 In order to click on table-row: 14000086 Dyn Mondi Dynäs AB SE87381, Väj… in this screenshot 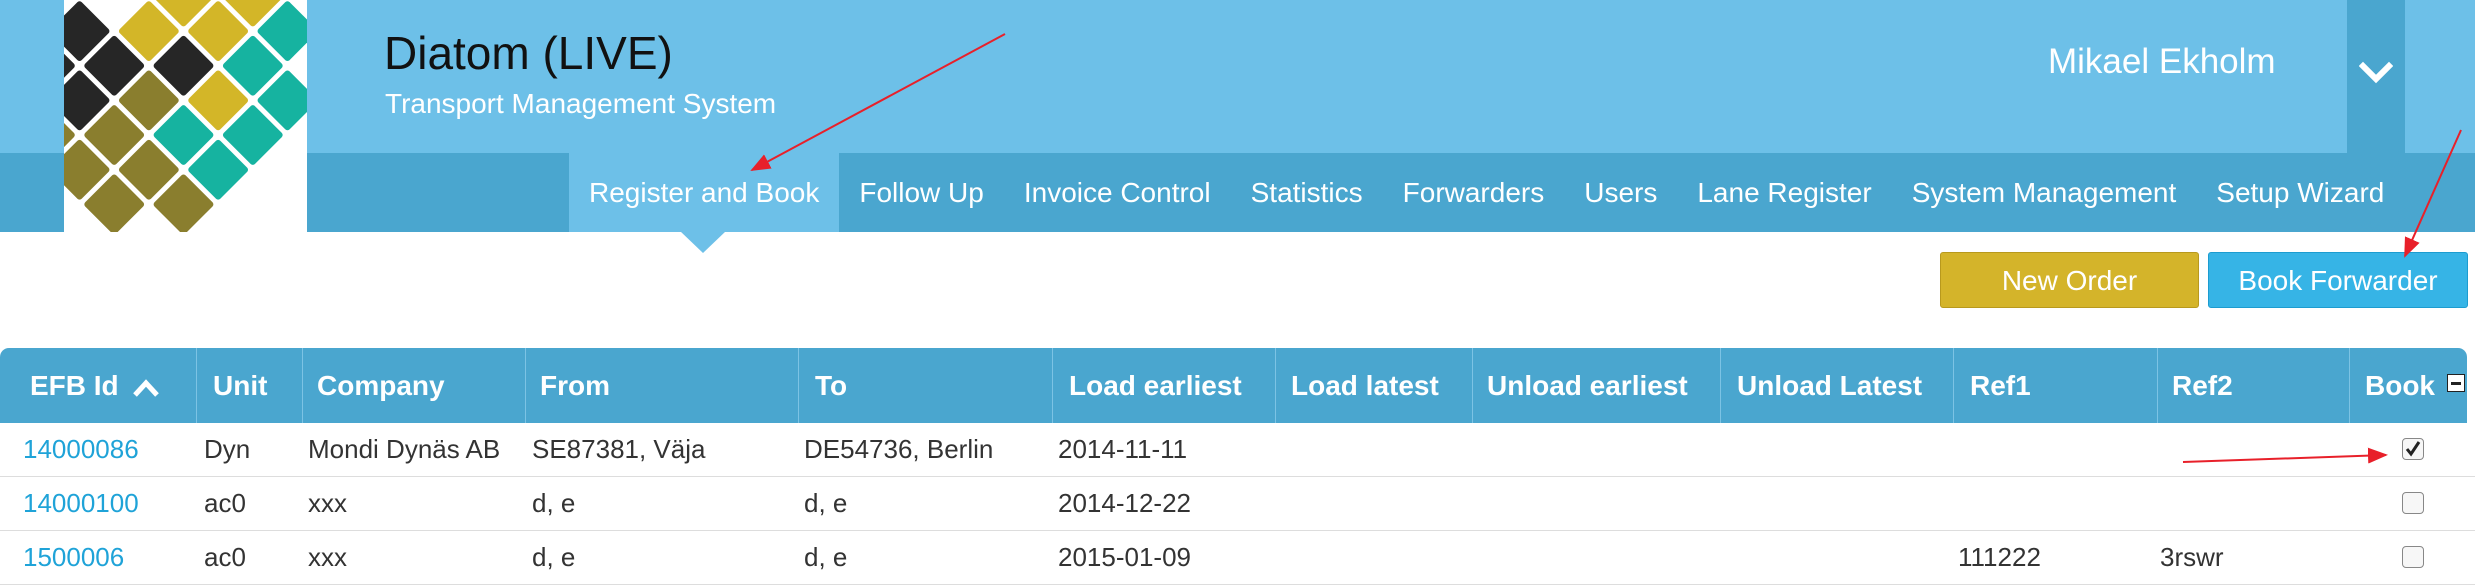, I will do `click(1237, 450)`.